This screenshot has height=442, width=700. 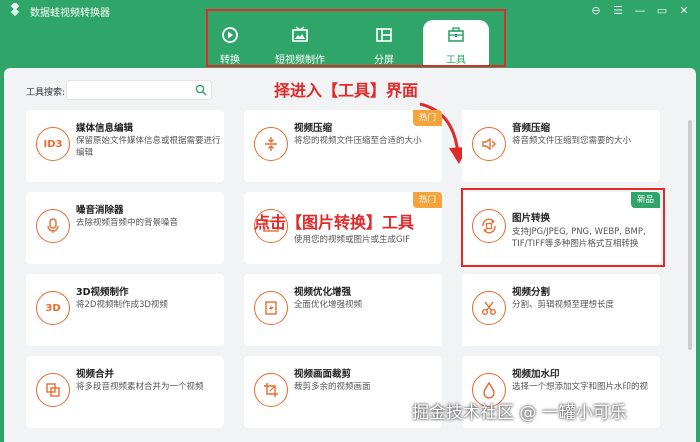 What do you see at coordinates (519, 413) in the screenshot?
I see `watermark-text: 掘金技术社区 @ 一罐小可乐` at bounding box center [519, 413].